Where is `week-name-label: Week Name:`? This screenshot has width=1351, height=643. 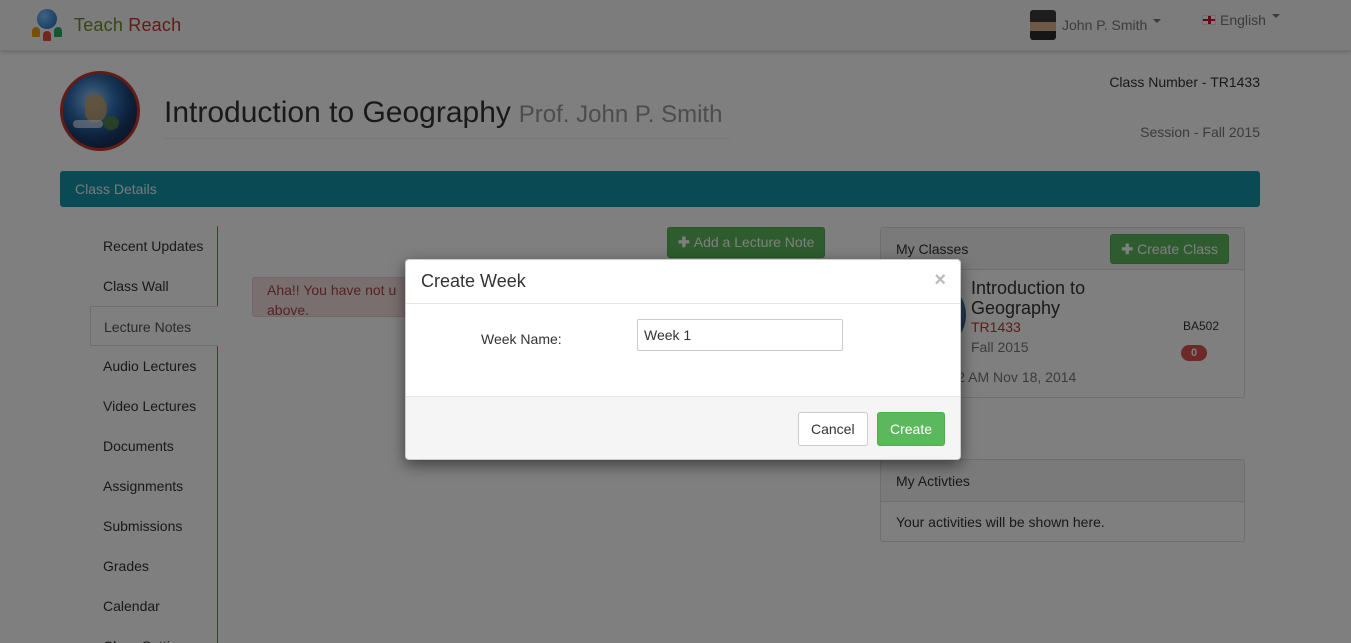 week-name-label: Week Name: is located at coordinates (521, 339).